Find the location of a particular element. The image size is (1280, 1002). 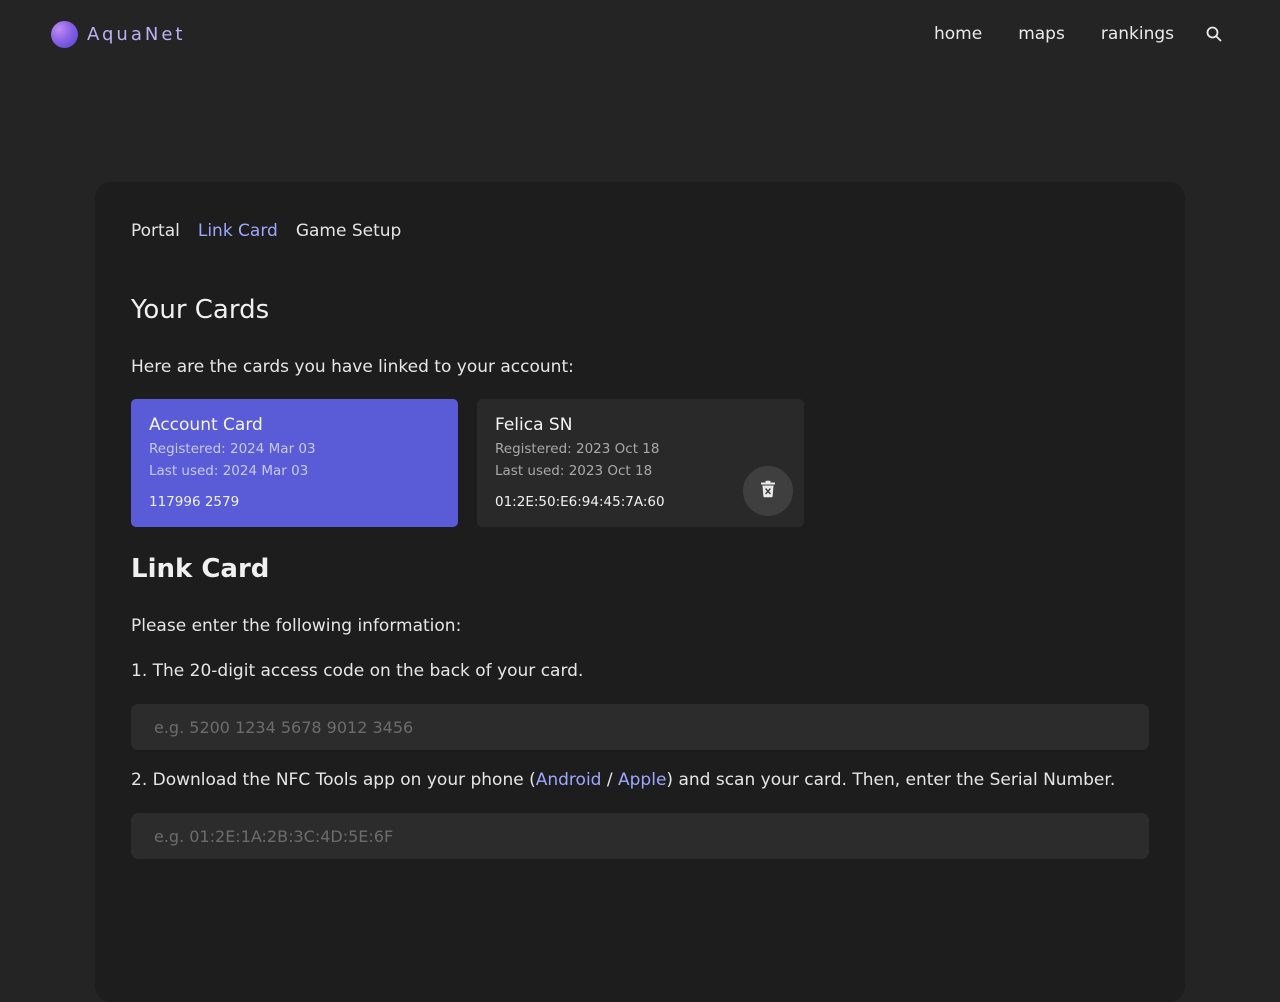

card-registered: Registered: 2023 Oct 18 is located at coordinates (577, 449).